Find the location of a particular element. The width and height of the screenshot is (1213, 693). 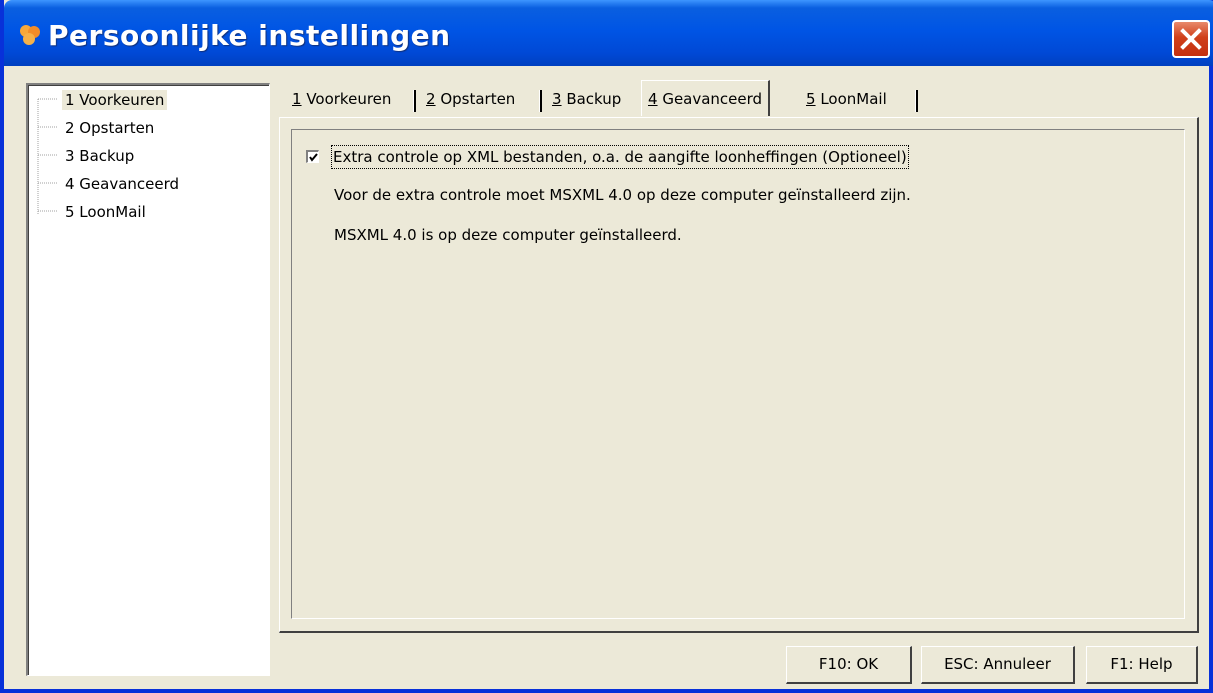

tree-item-opstarten: 2 Opstarten is located at coordinates (109, 128).